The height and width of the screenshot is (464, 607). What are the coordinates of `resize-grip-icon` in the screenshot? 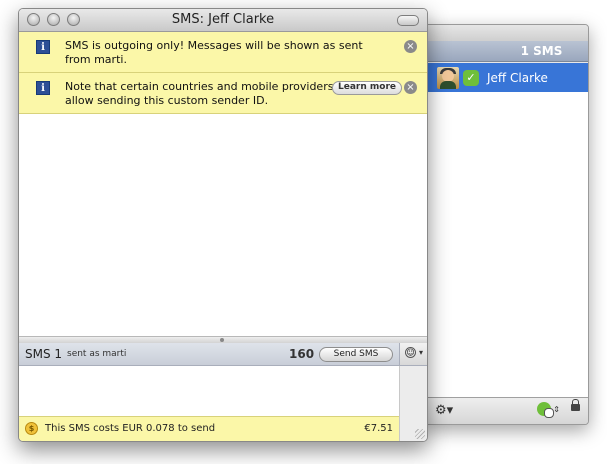 It's located at (420, 434).